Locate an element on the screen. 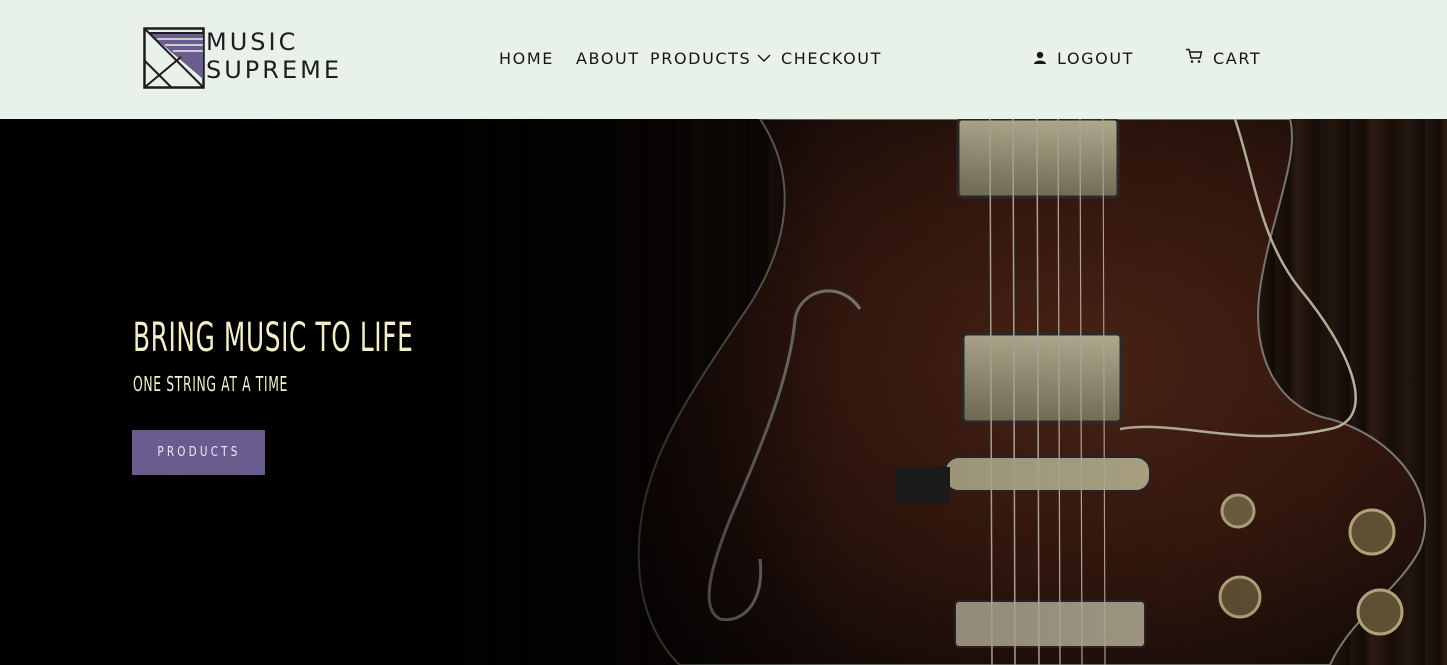 The height and width of the screenshot is (665, 1447). brand-logo-link: MUSIC SUPREME is located at coordinates (259, 58).